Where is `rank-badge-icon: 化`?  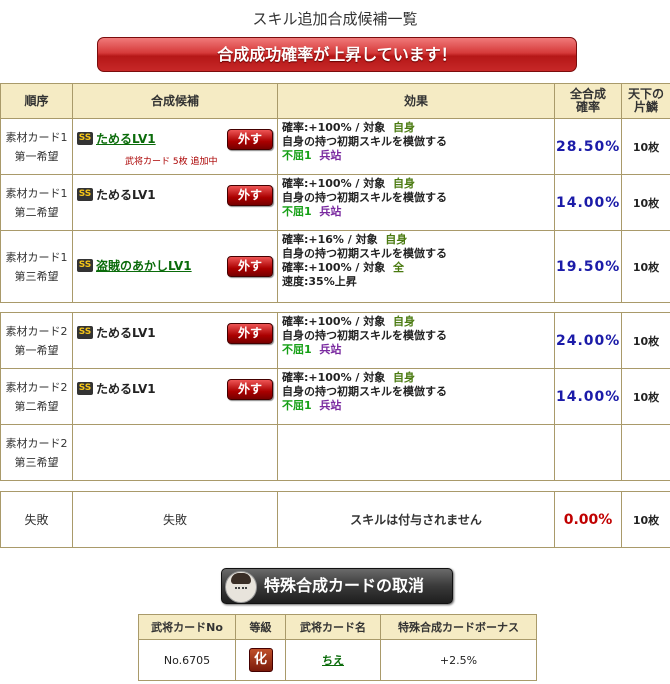 rank-badge-icon: 化 is located at coordinates (260, 660).